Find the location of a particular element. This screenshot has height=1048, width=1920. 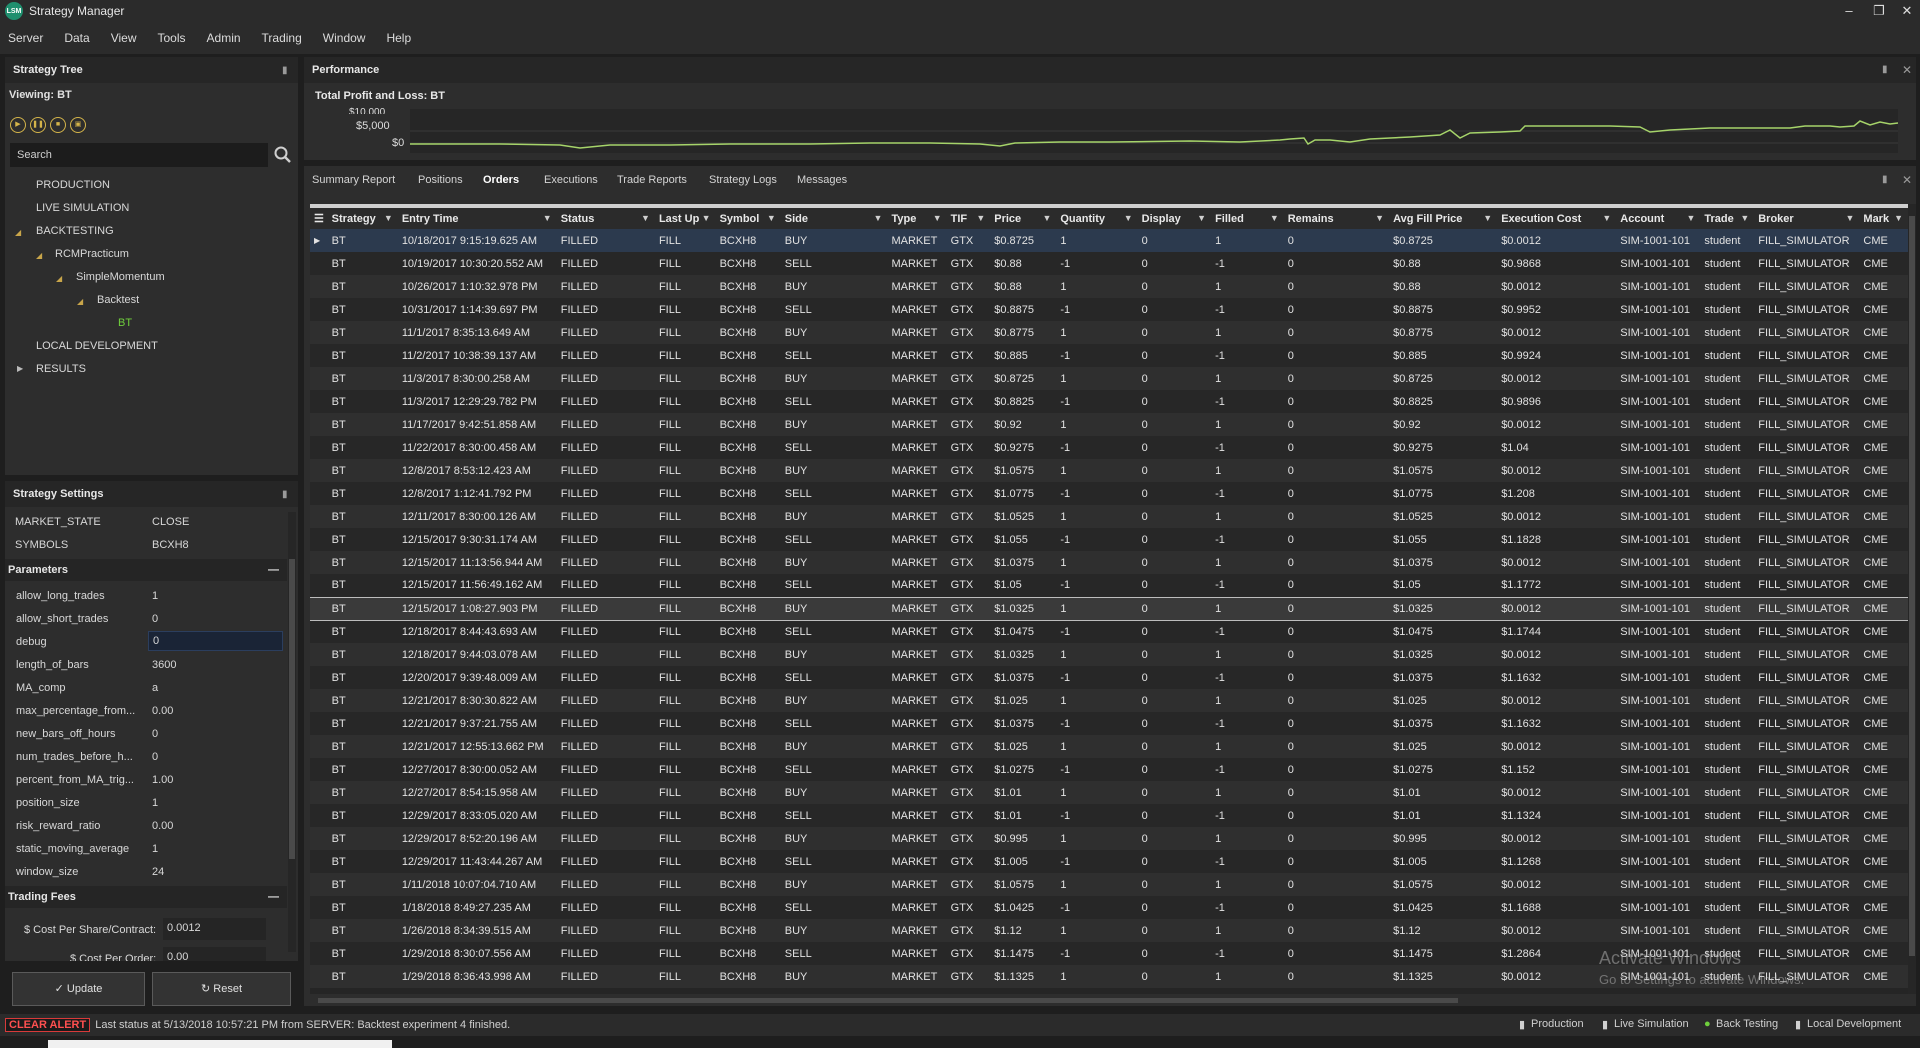

menu-server: Server is located at coordinates (25, 38).